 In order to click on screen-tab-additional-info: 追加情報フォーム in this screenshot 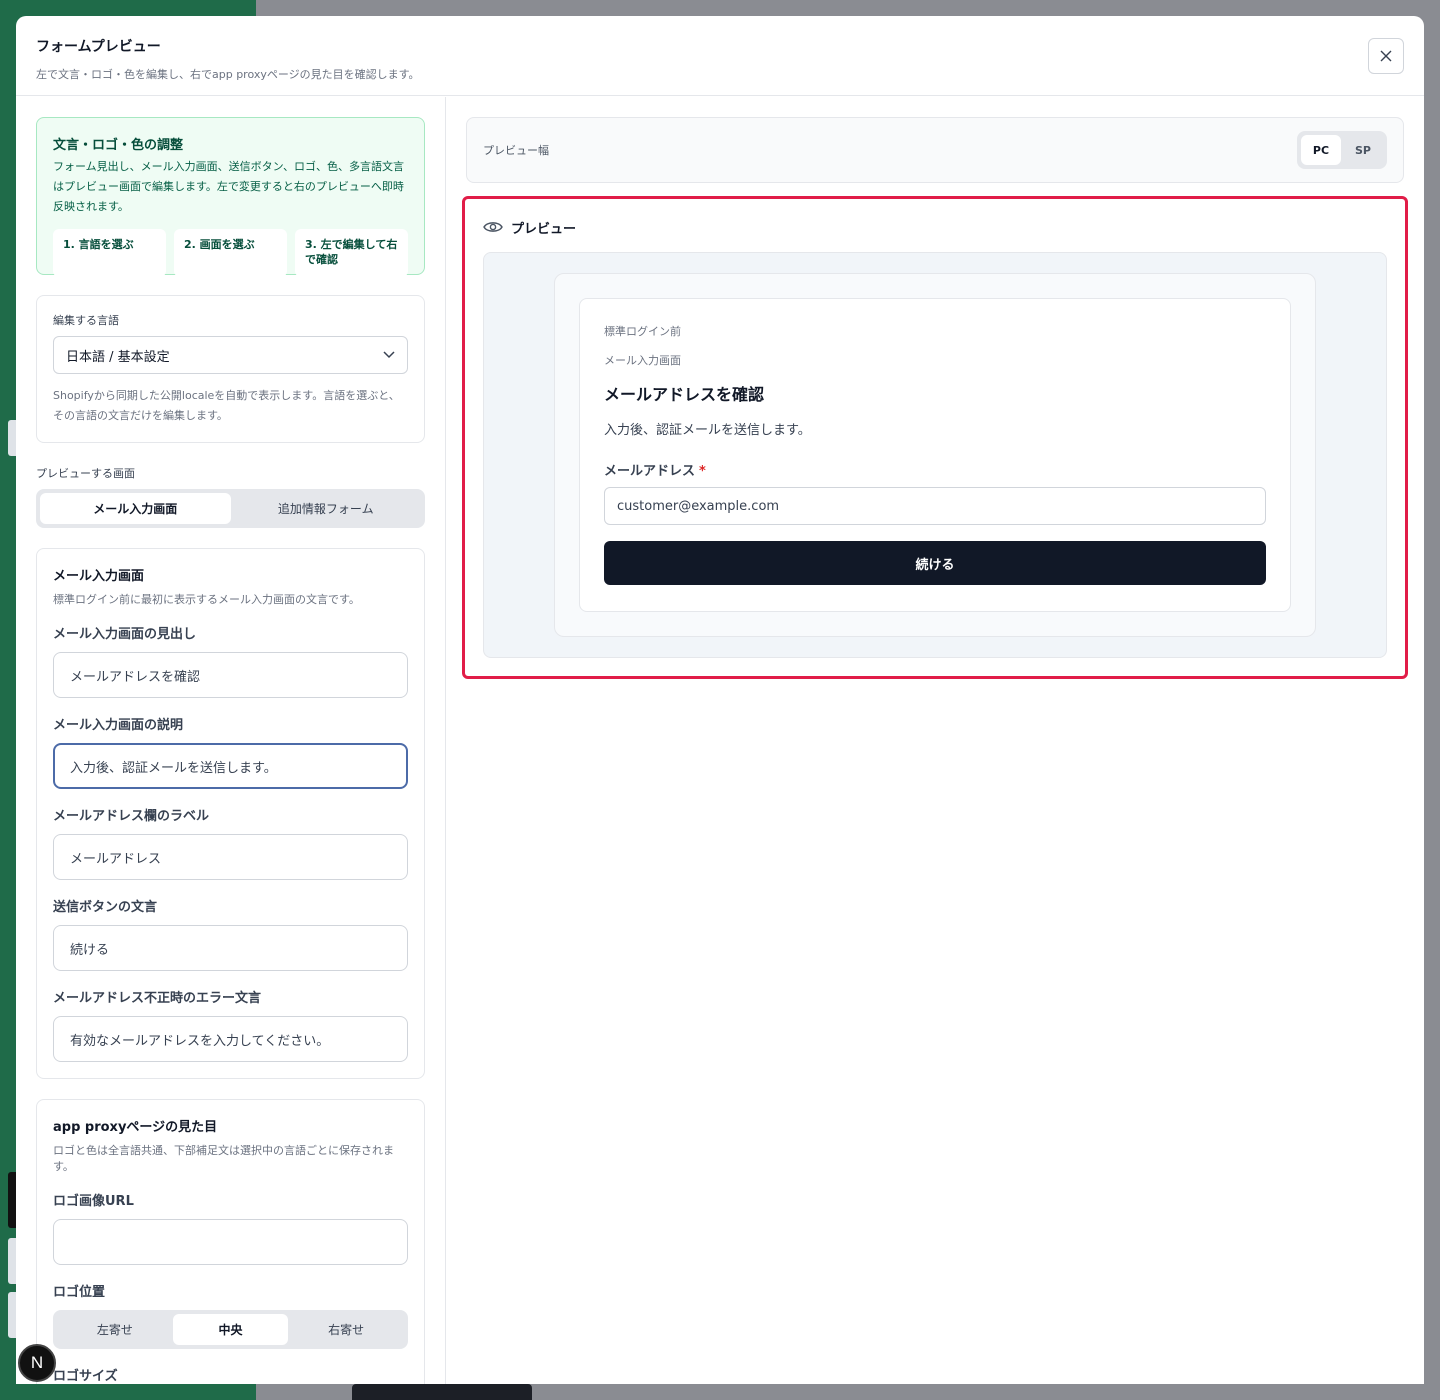, I will do `click(326, 508)`.